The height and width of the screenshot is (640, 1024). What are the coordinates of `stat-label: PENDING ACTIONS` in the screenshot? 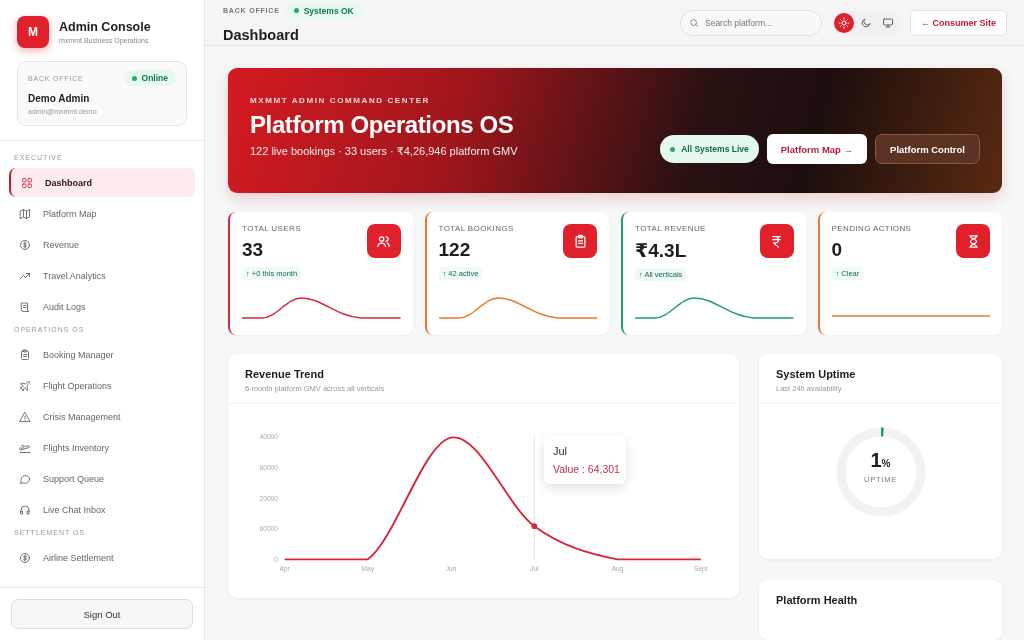 It's located at (871, 228).